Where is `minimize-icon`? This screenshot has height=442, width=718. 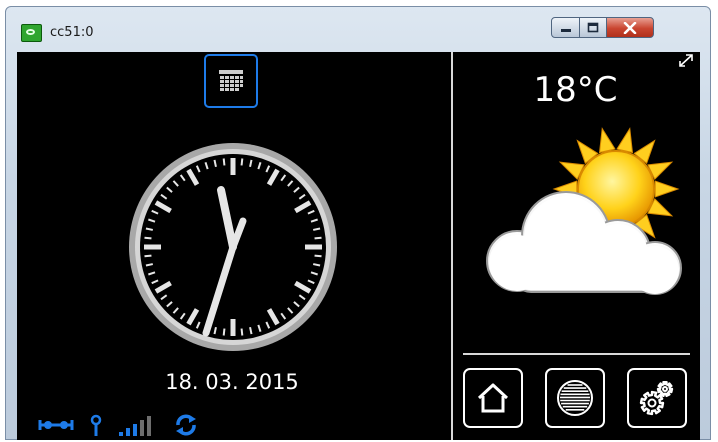 minimize-icon is located at coordinates (565, 30).